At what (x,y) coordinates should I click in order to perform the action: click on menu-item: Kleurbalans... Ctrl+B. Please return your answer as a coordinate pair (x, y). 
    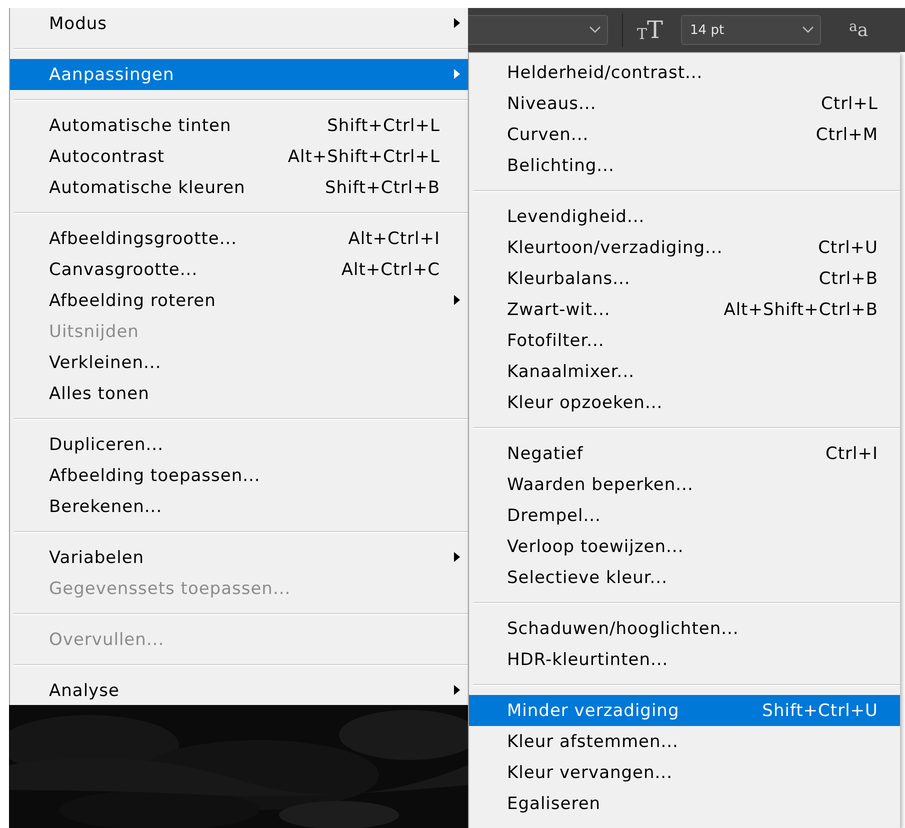
    Looking at the image, I should click on (684, 278).